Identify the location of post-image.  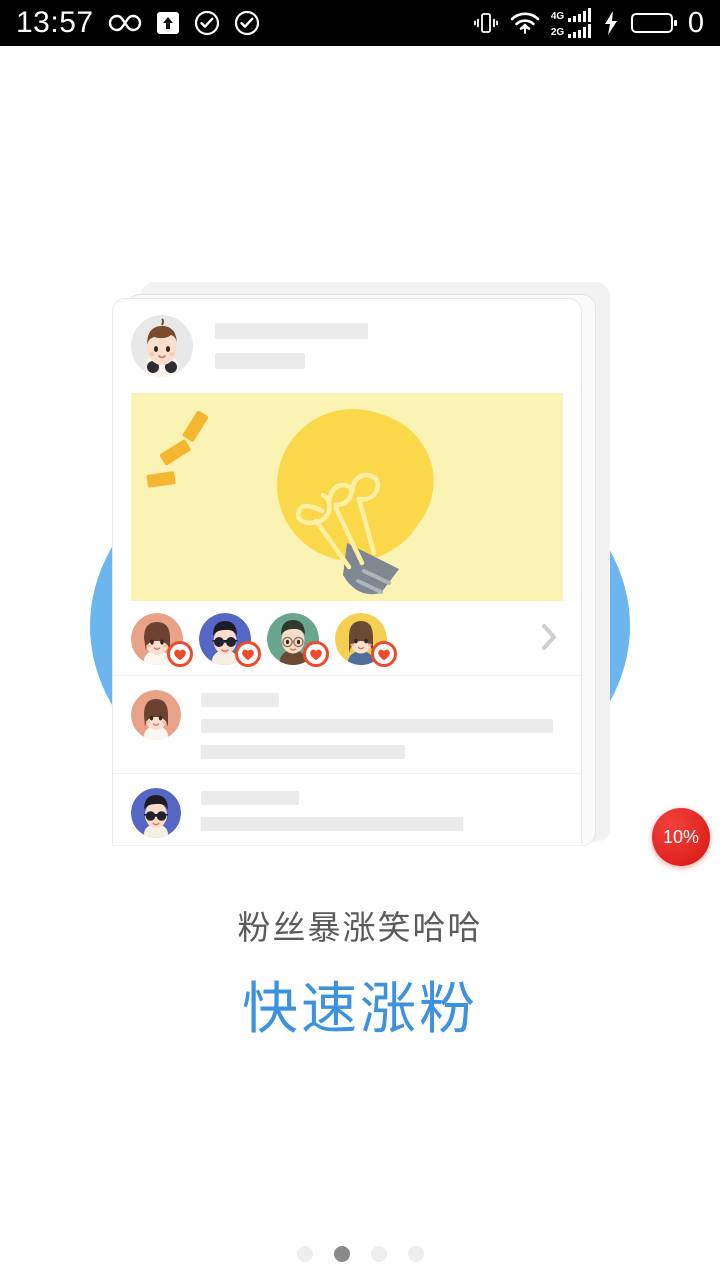
(347, 497).